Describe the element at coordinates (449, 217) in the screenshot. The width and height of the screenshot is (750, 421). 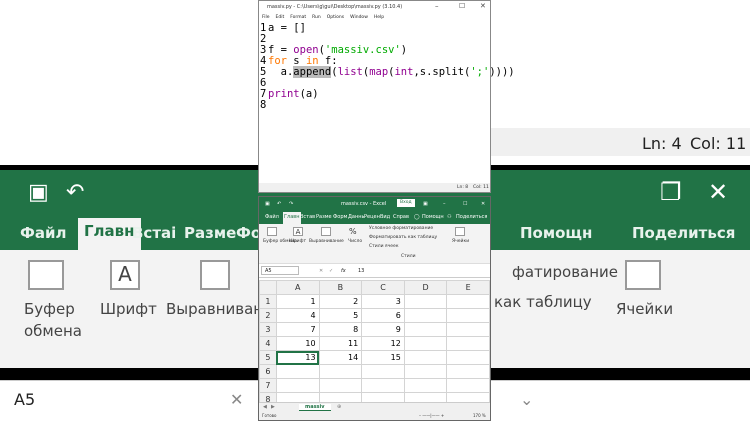
I see `share-icon: ⚇` at that location.